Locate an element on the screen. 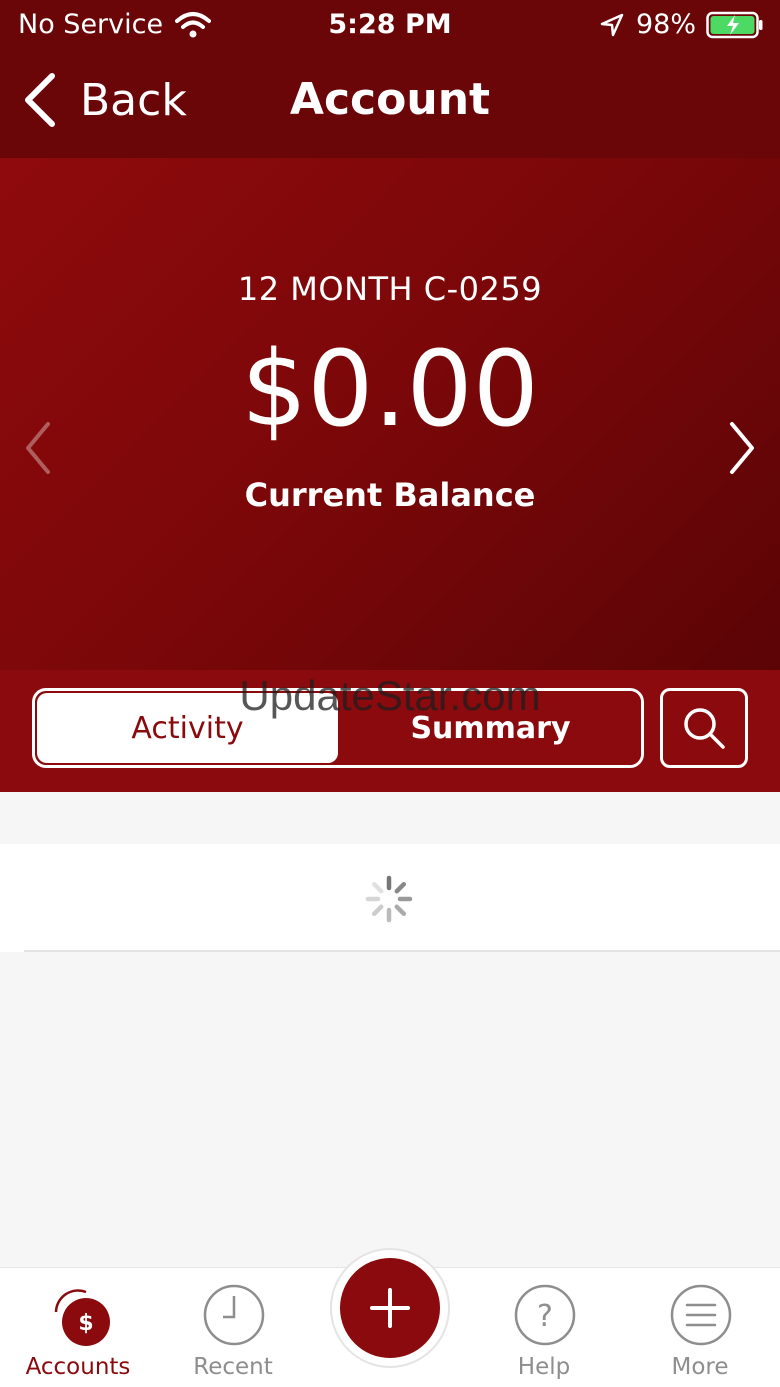 This screenshot has width=780, height=1387. activity-summary-toggle: Activity Summary is located at coordinates (338, 728).